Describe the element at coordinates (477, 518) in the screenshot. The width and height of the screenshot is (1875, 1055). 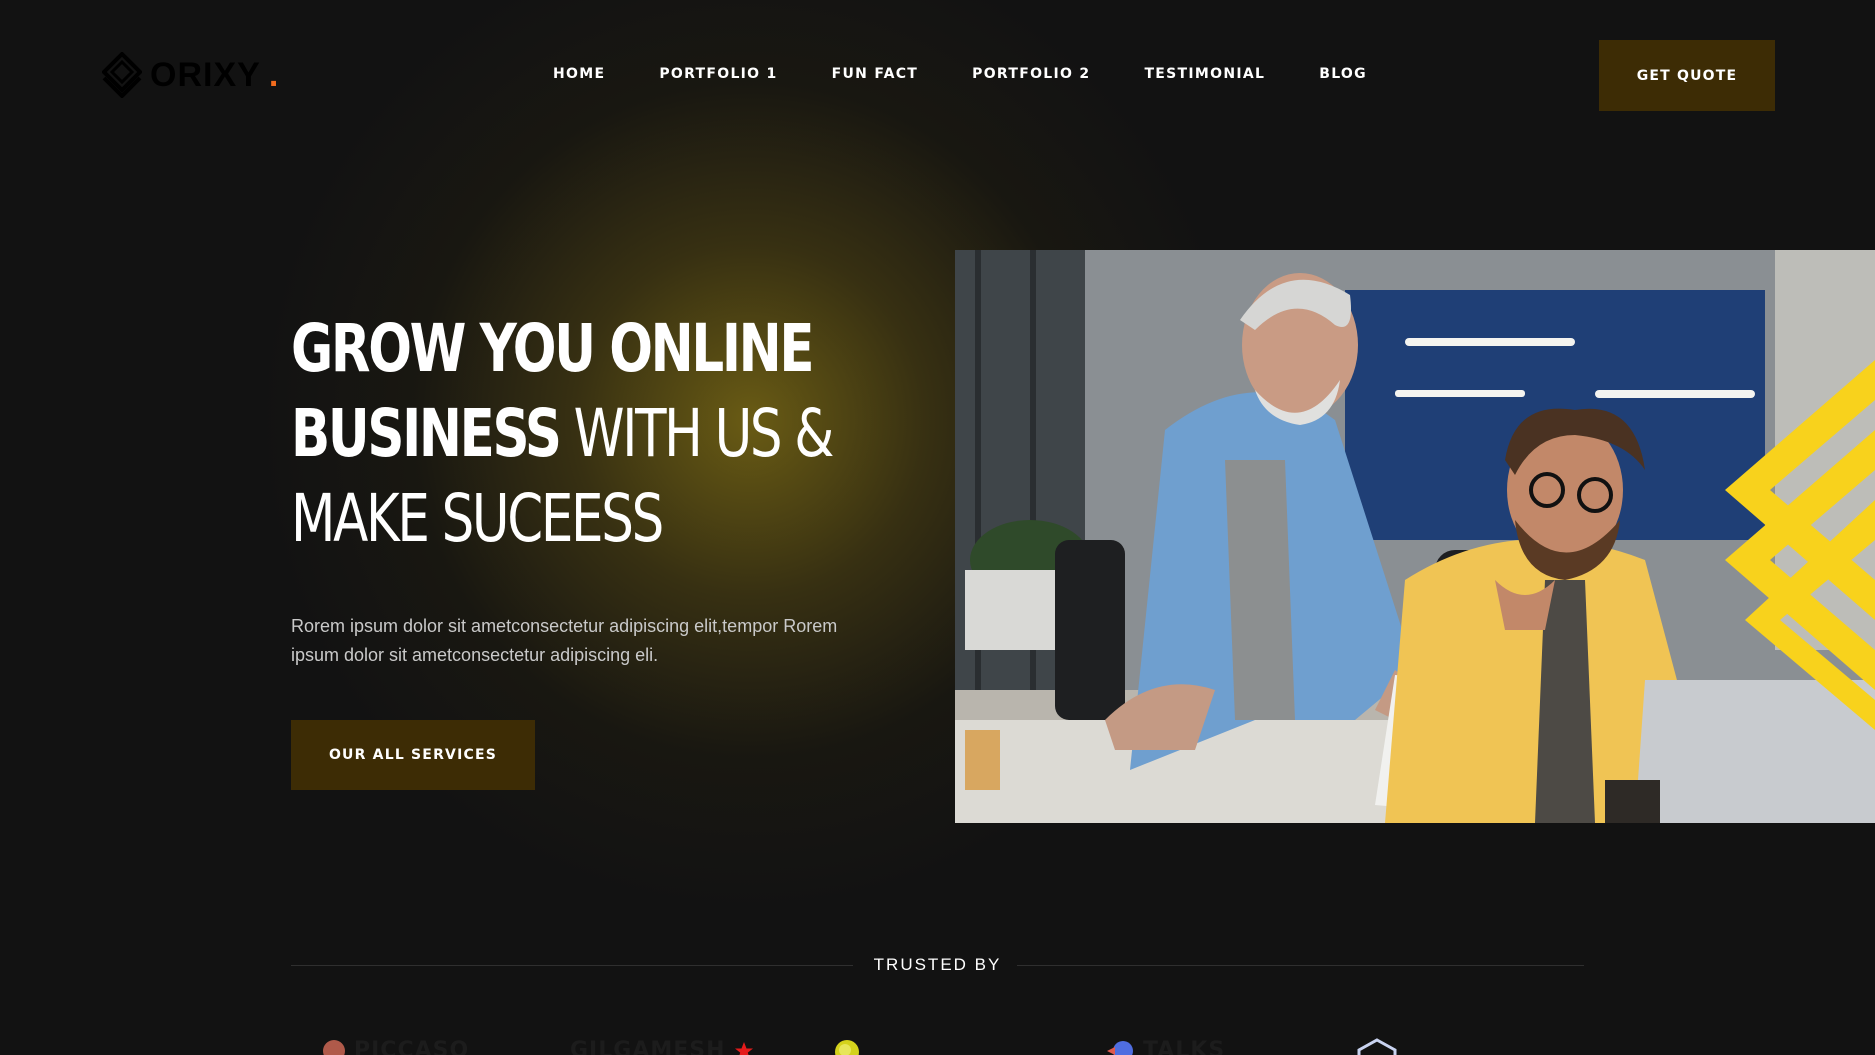
I see `headline-line-3: MAKE SUCEESS` at that location.